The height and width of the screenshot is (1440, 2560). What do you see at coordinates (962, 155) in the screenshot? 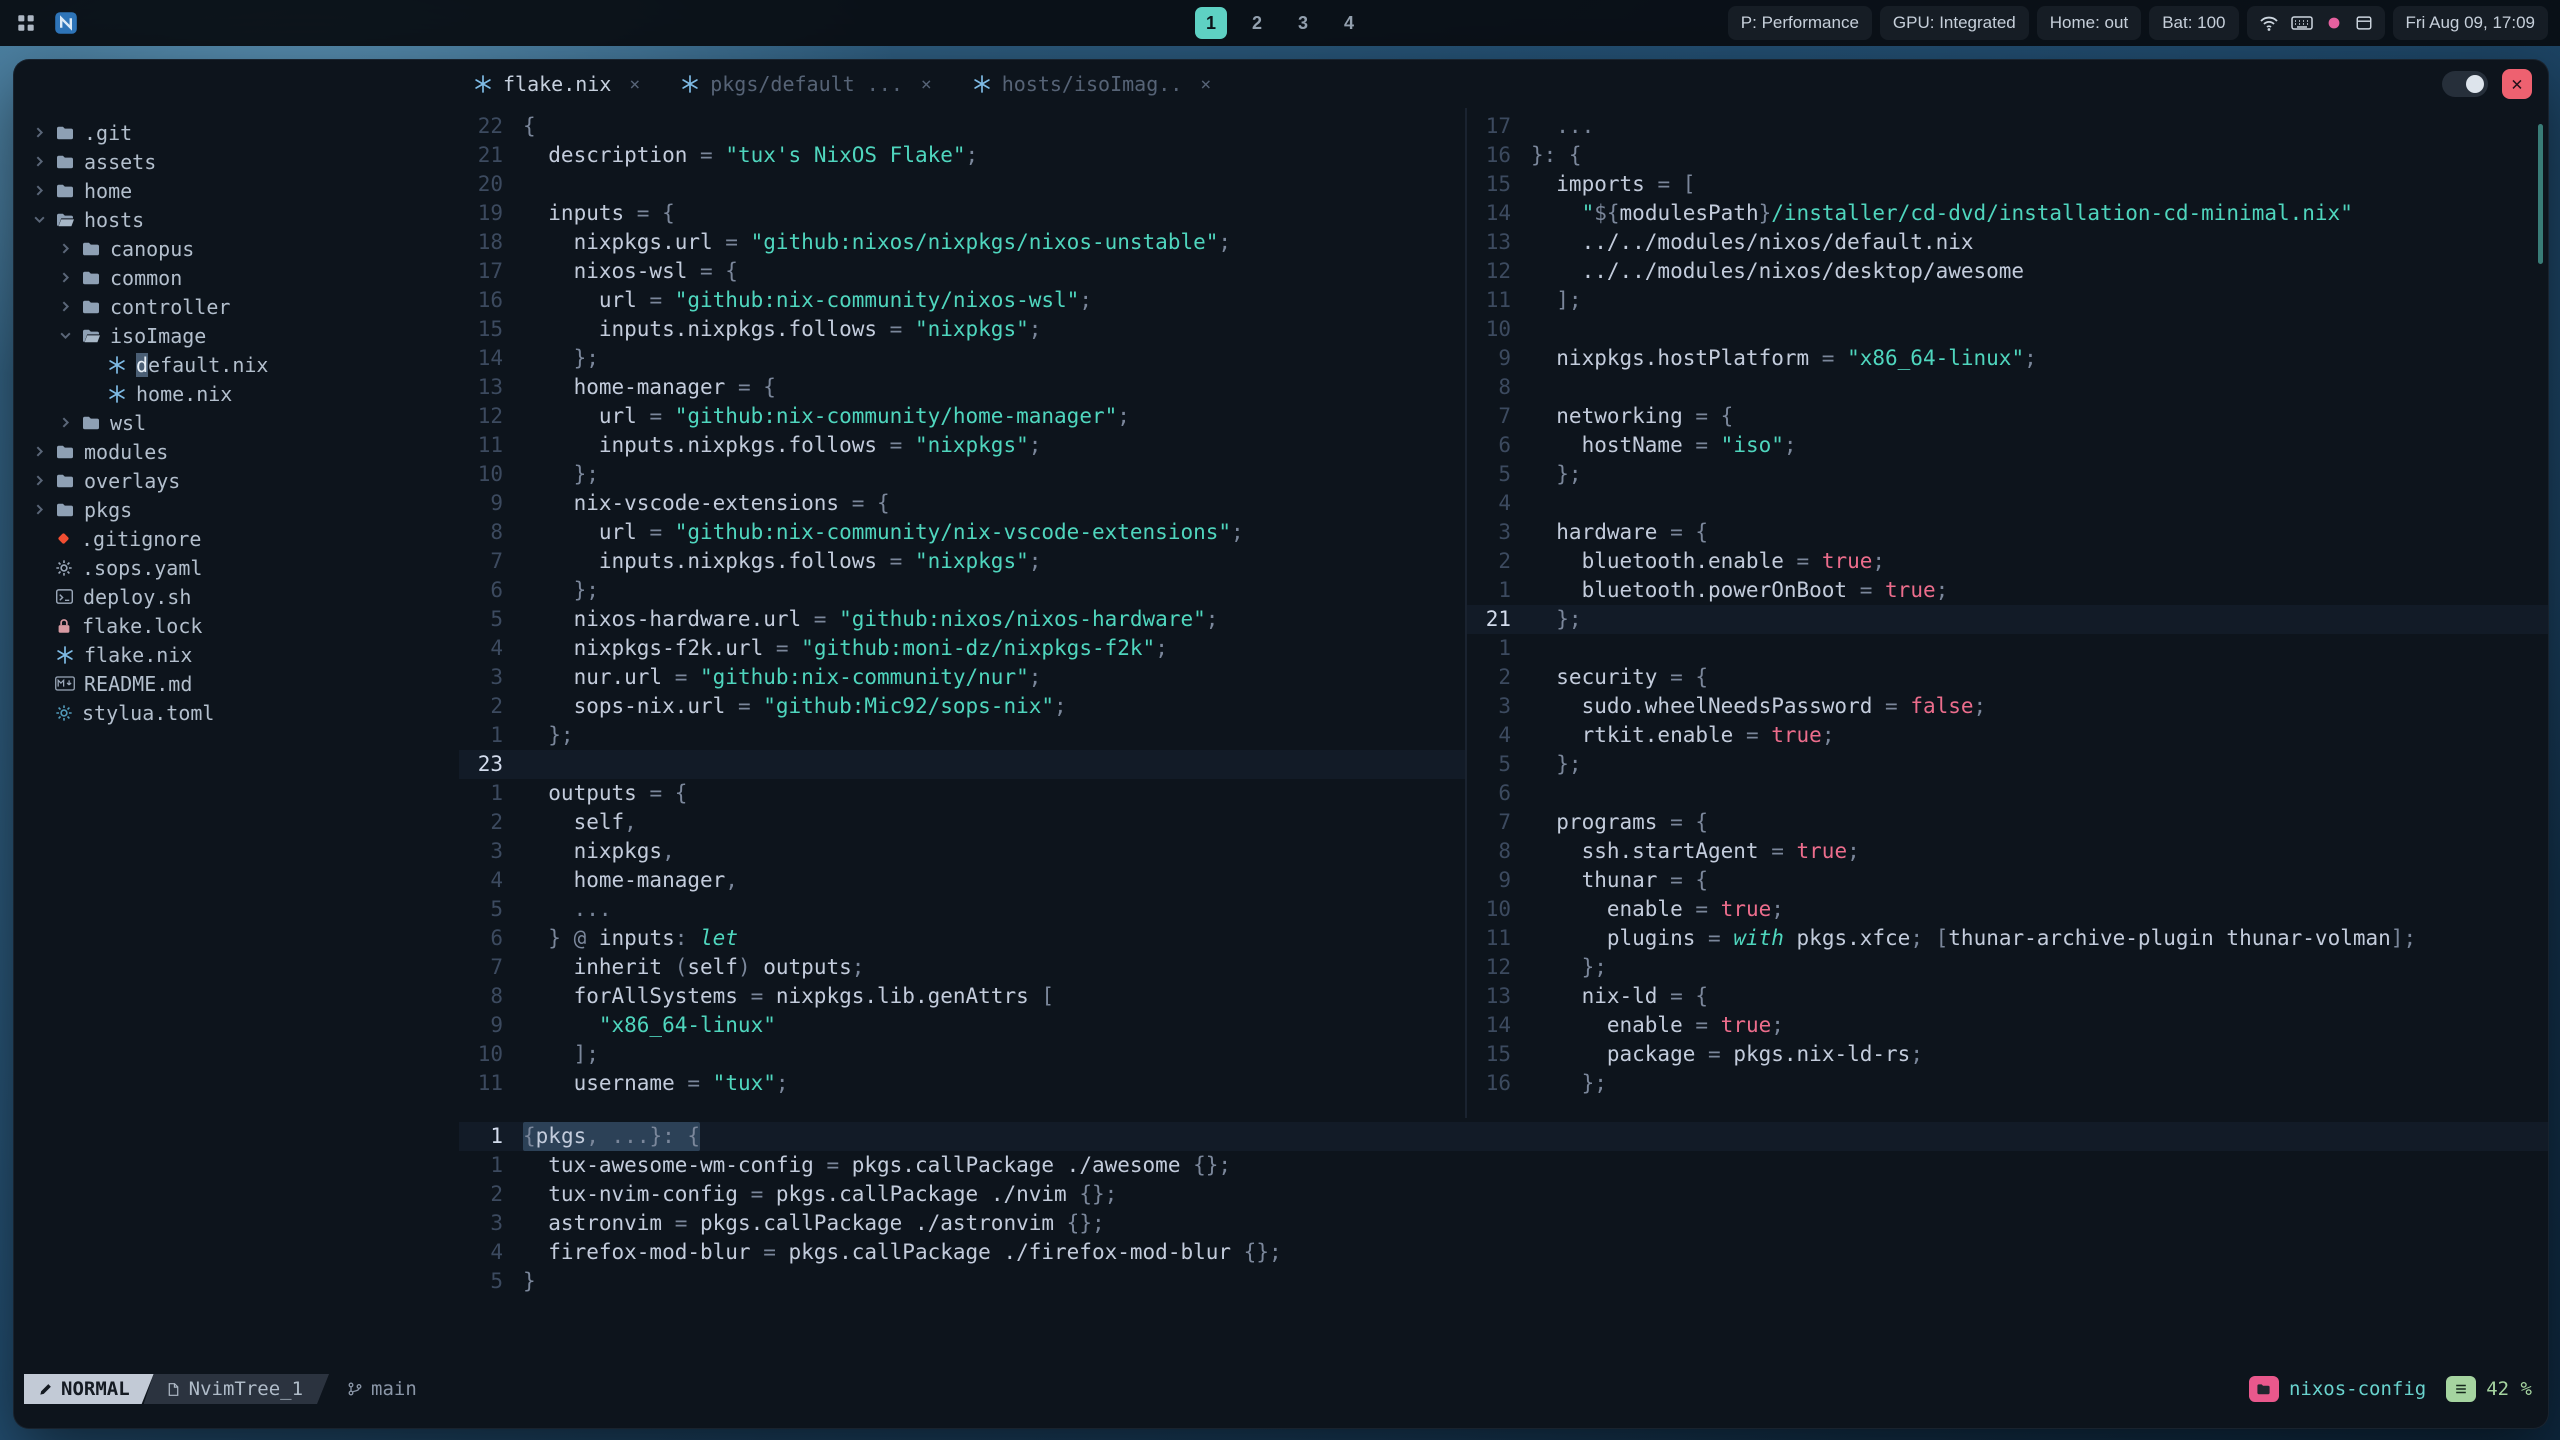
I see `code-line: 21 description = "tux's NixOS Flake";` at bounding box center [962, 155].